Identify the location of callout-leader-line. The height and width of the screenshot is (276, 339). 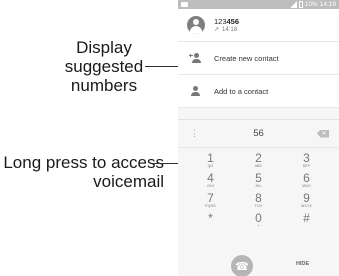
(162, 66).